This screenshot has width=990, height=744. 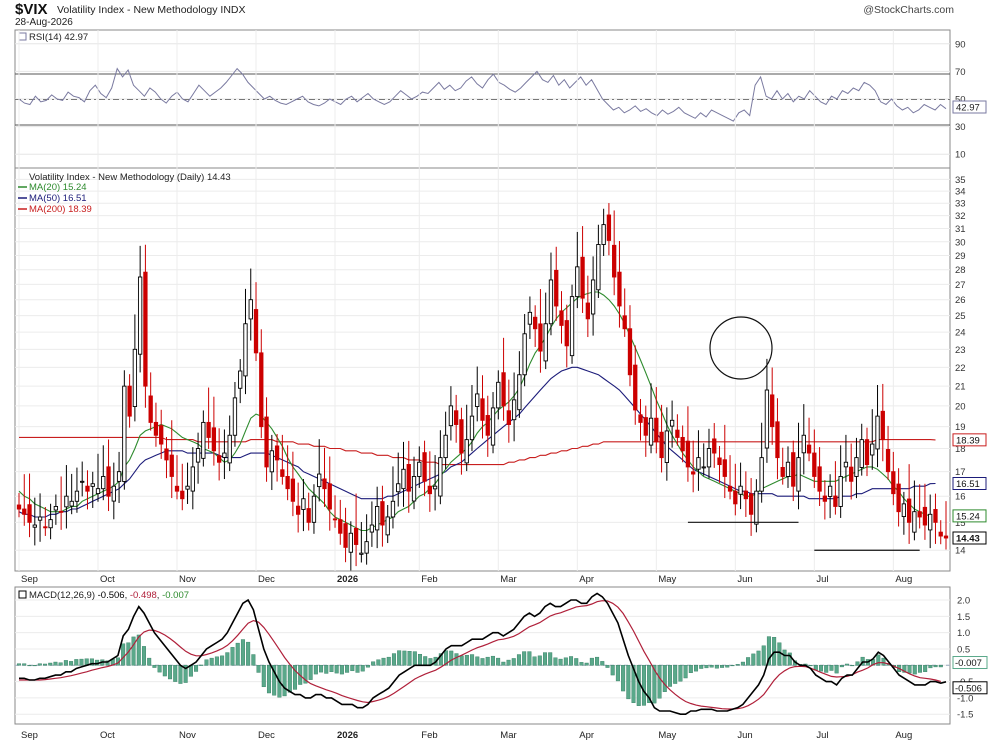 I want to click on legend-entry: MA(50) 16.51, so click(x=58, y=198).